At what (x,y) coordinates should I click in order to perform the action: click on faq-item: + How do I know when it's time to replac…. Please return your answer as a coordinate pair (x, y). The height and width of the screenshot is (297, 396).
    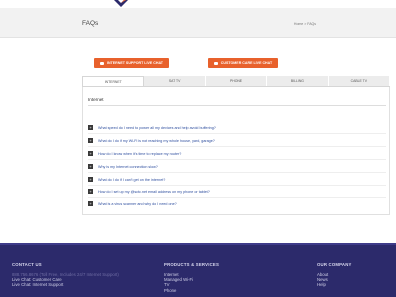
    Looking at the image, I should click on (237, 153).